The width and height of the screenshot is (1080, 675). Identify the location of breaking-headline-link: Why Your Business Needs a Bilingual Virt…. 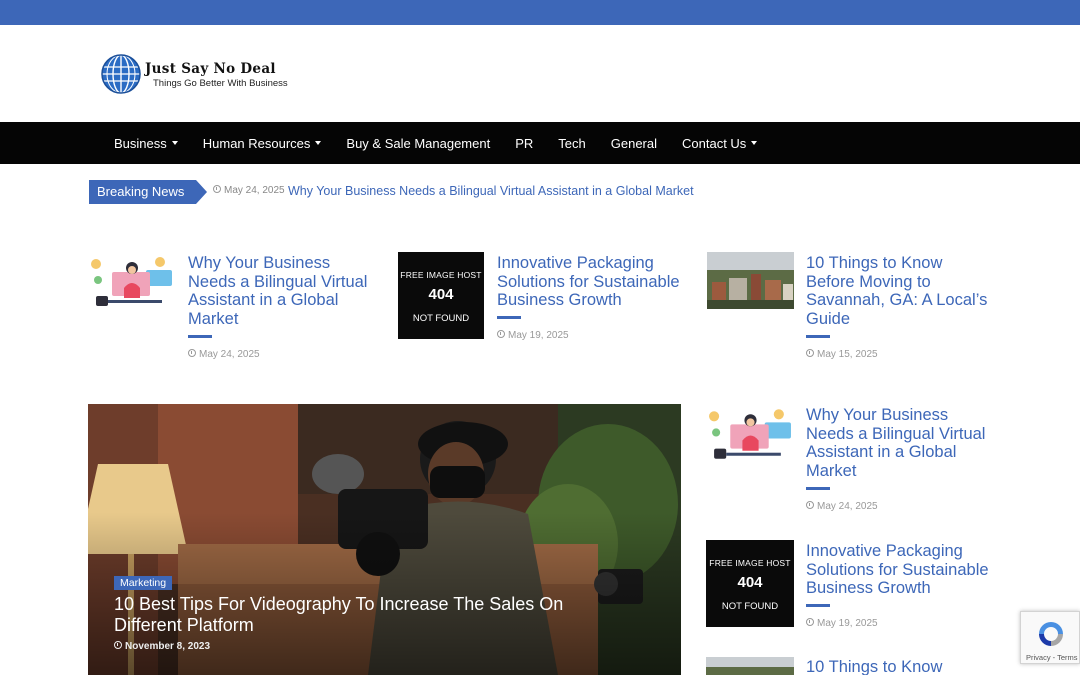
(491, 191).